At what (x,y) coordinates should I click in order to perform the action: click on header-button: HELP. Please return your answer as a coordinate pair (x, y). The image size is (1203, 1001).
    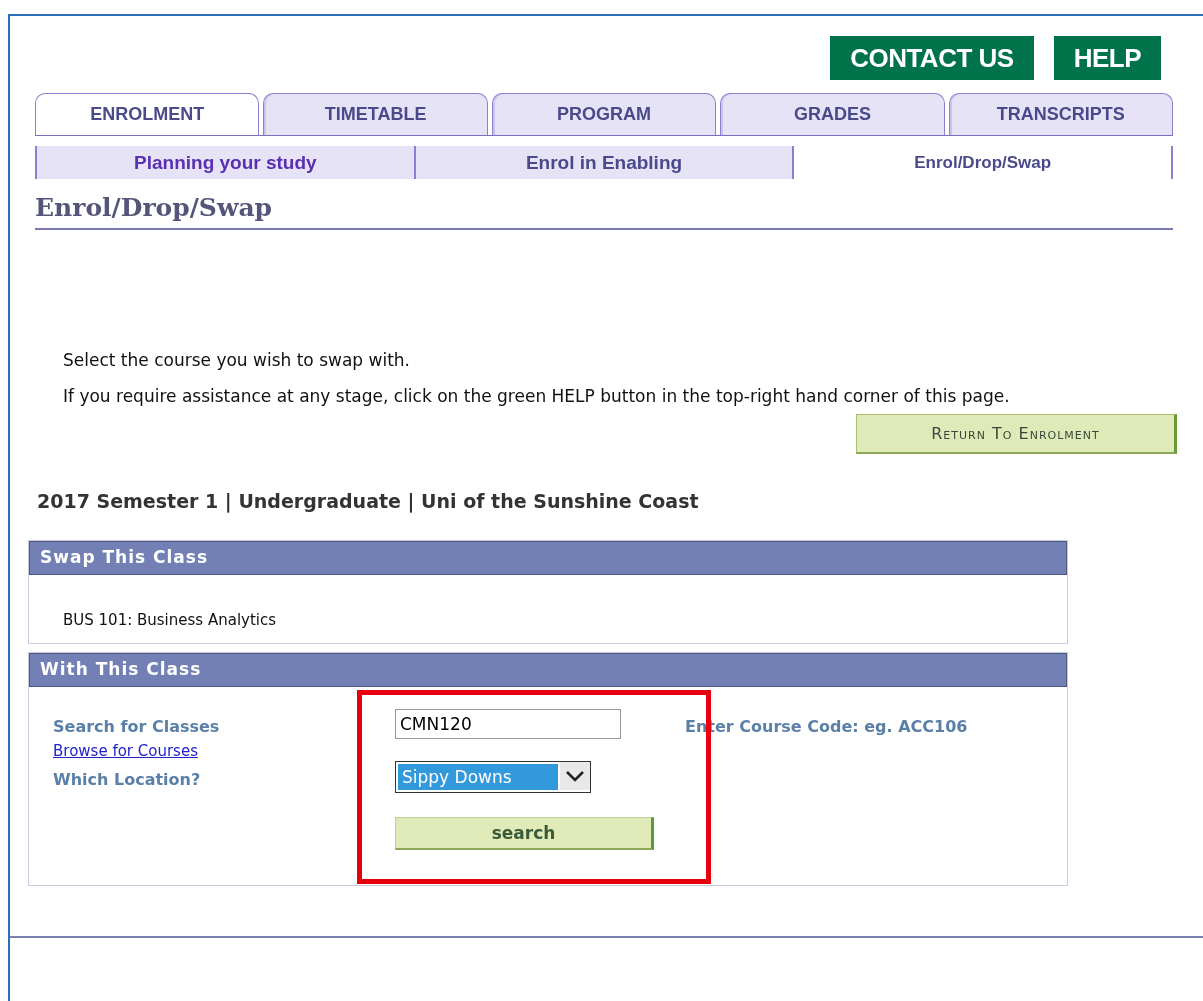
    Looking at the image, I should click on (1107, 58).